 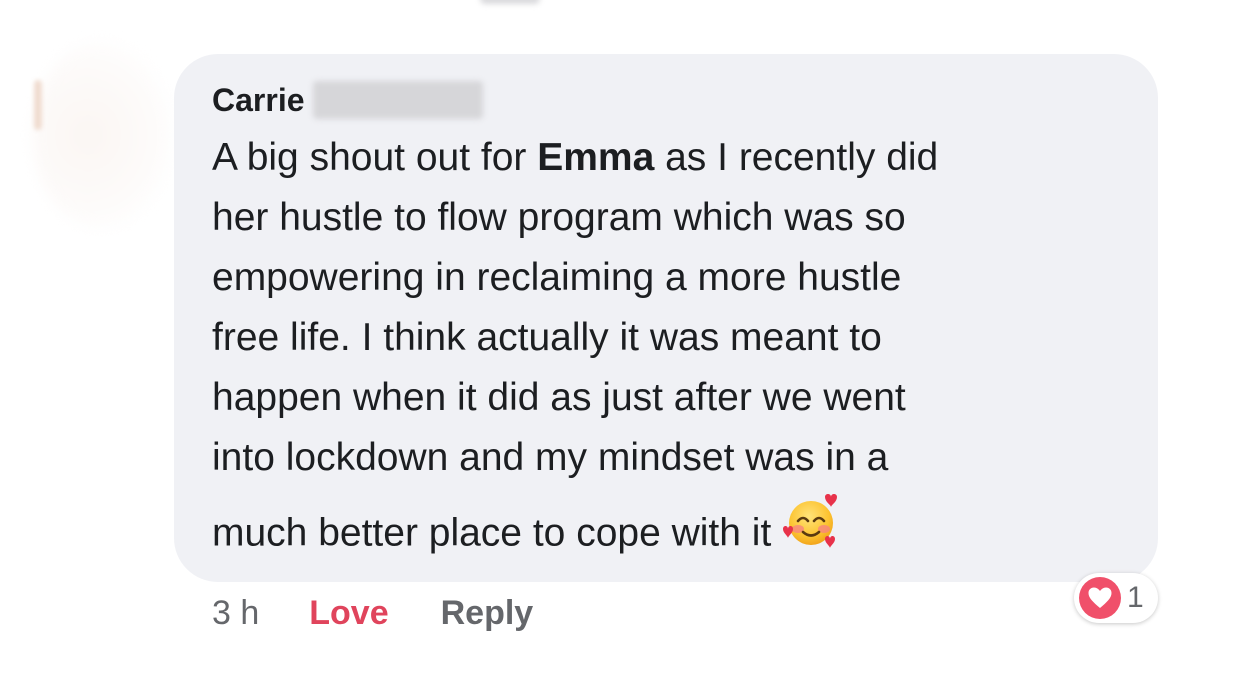 I want to click on comment-line: much better place to cope with it, so click(x=677, y=531).